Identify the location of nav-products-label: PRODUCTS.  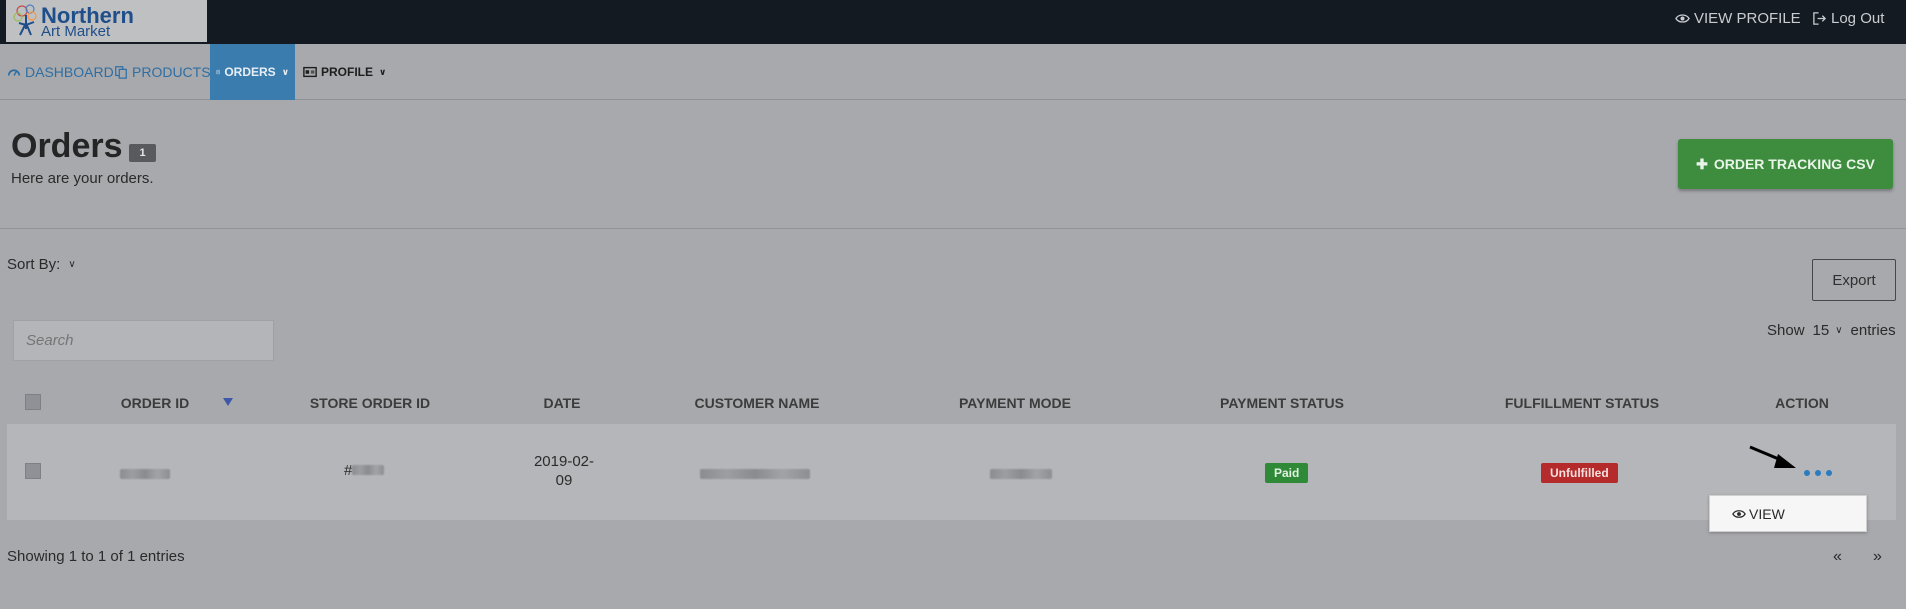
(171, 72).